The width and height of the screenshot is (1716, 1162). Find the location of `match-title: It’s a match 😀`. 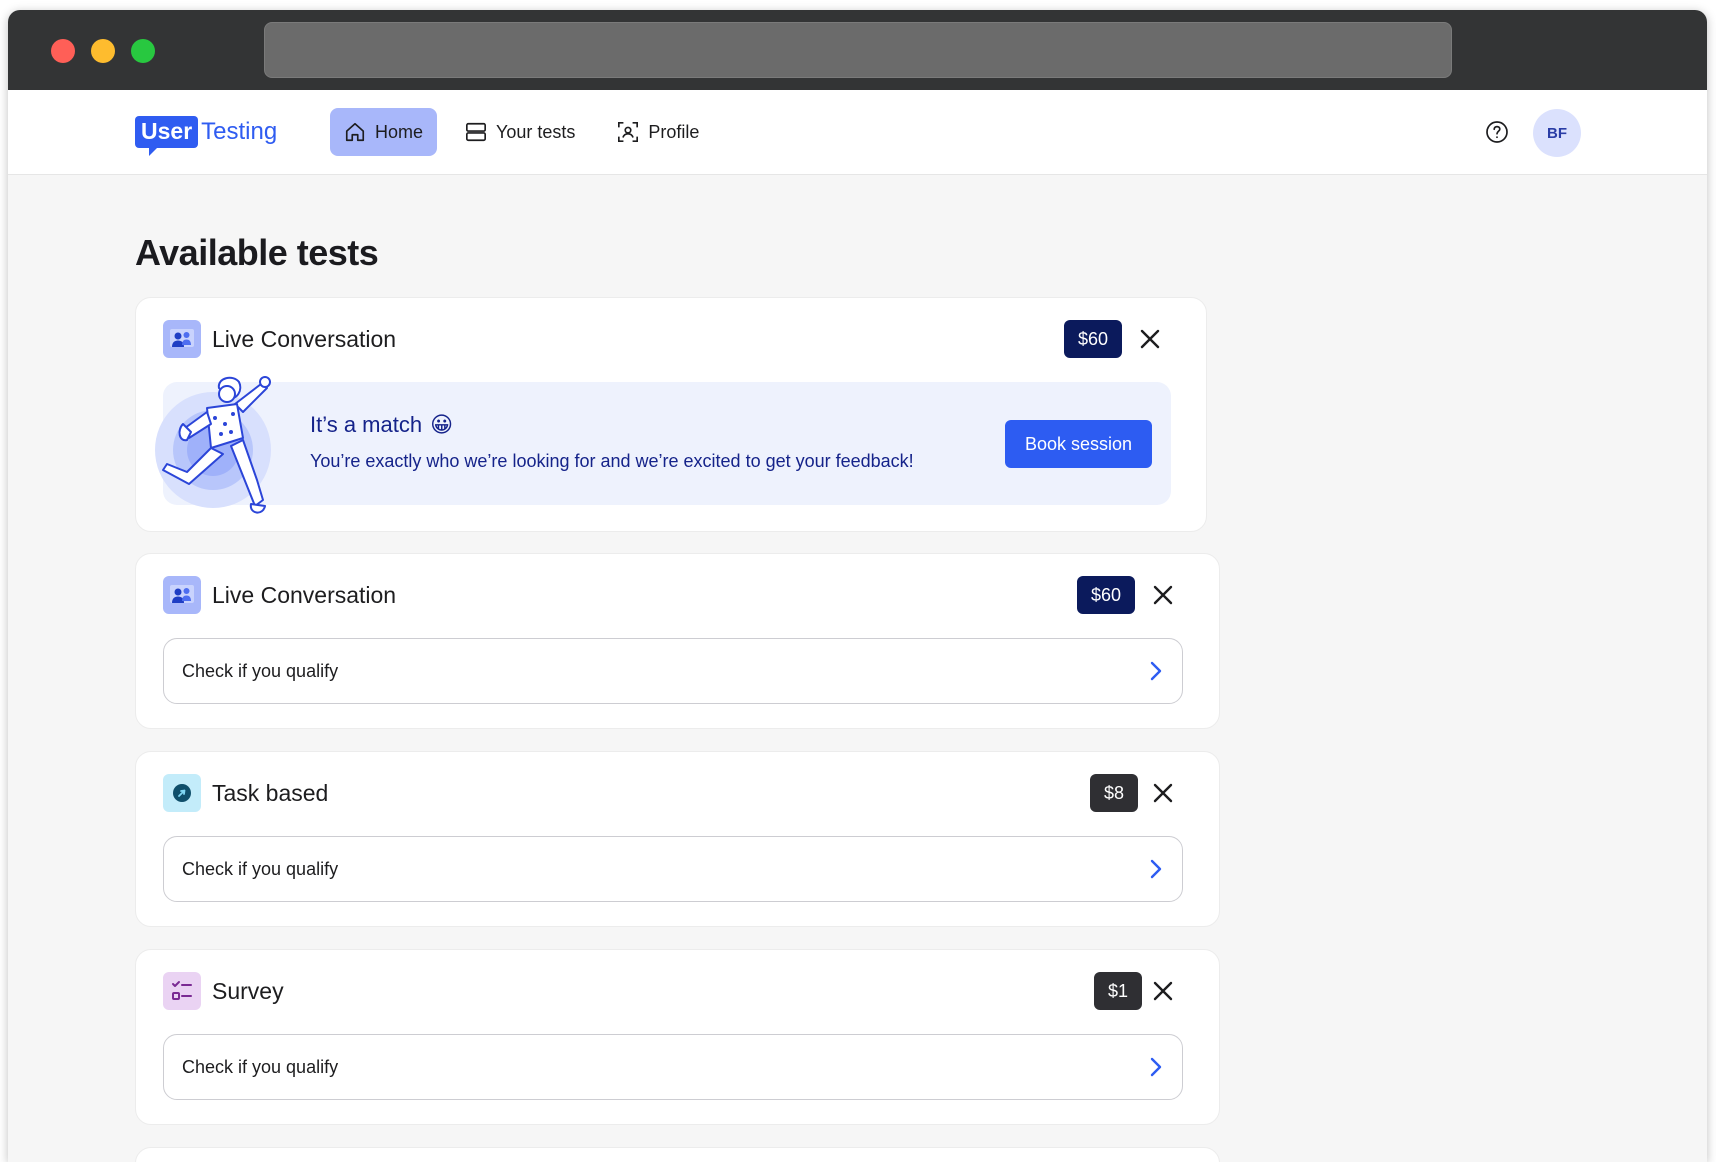

match-title: It’s a match 😀 is located at coordinates (381, 425).